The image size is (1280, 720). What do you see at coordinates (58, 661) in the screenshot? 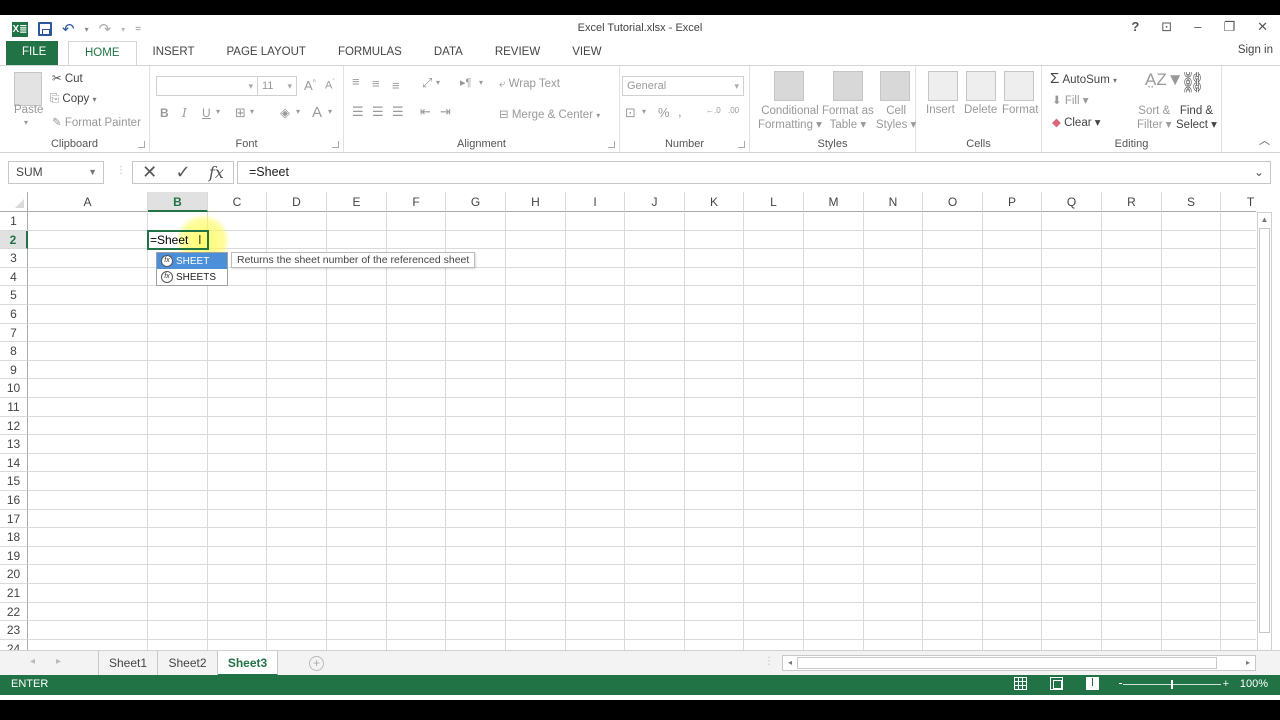
I see `next-sheet-icon: ▸` at bounding box center [58, 661].